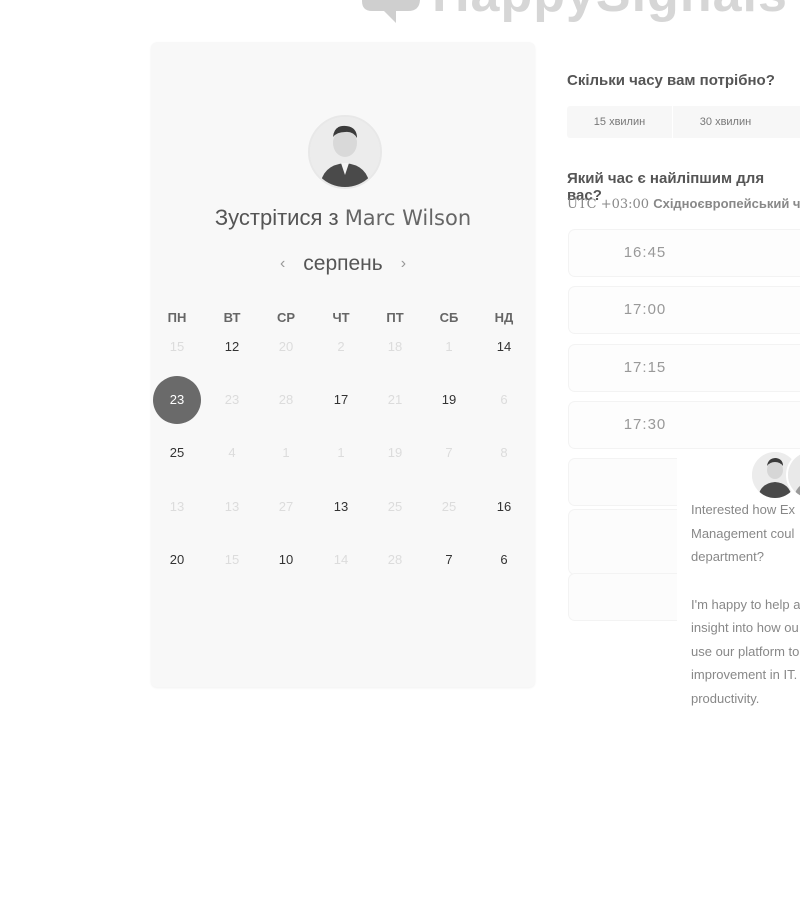 This screenshot has height=900, width=800. What do you see at coordinates (684, 368) in the screenshot?
I see `time-slot: 17:15` at bounding box center [684, 368].